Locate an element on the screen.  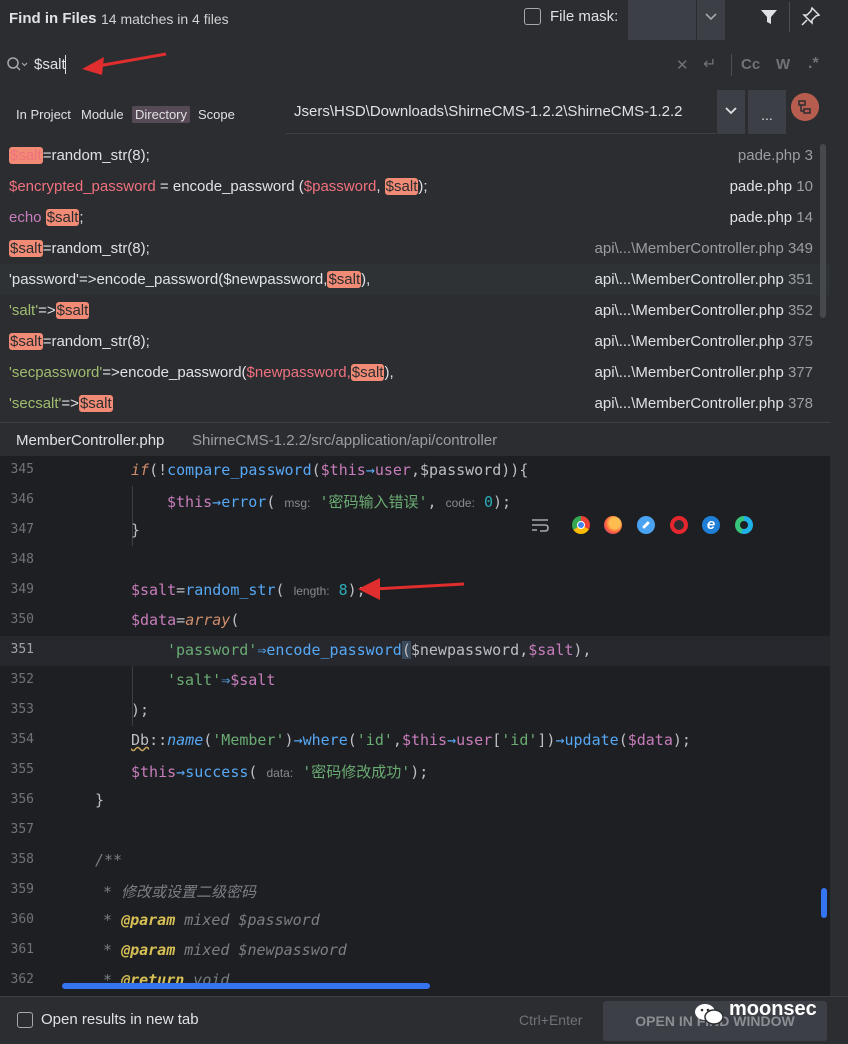
whole-words-icon: W is located at coordinates (783, 64).